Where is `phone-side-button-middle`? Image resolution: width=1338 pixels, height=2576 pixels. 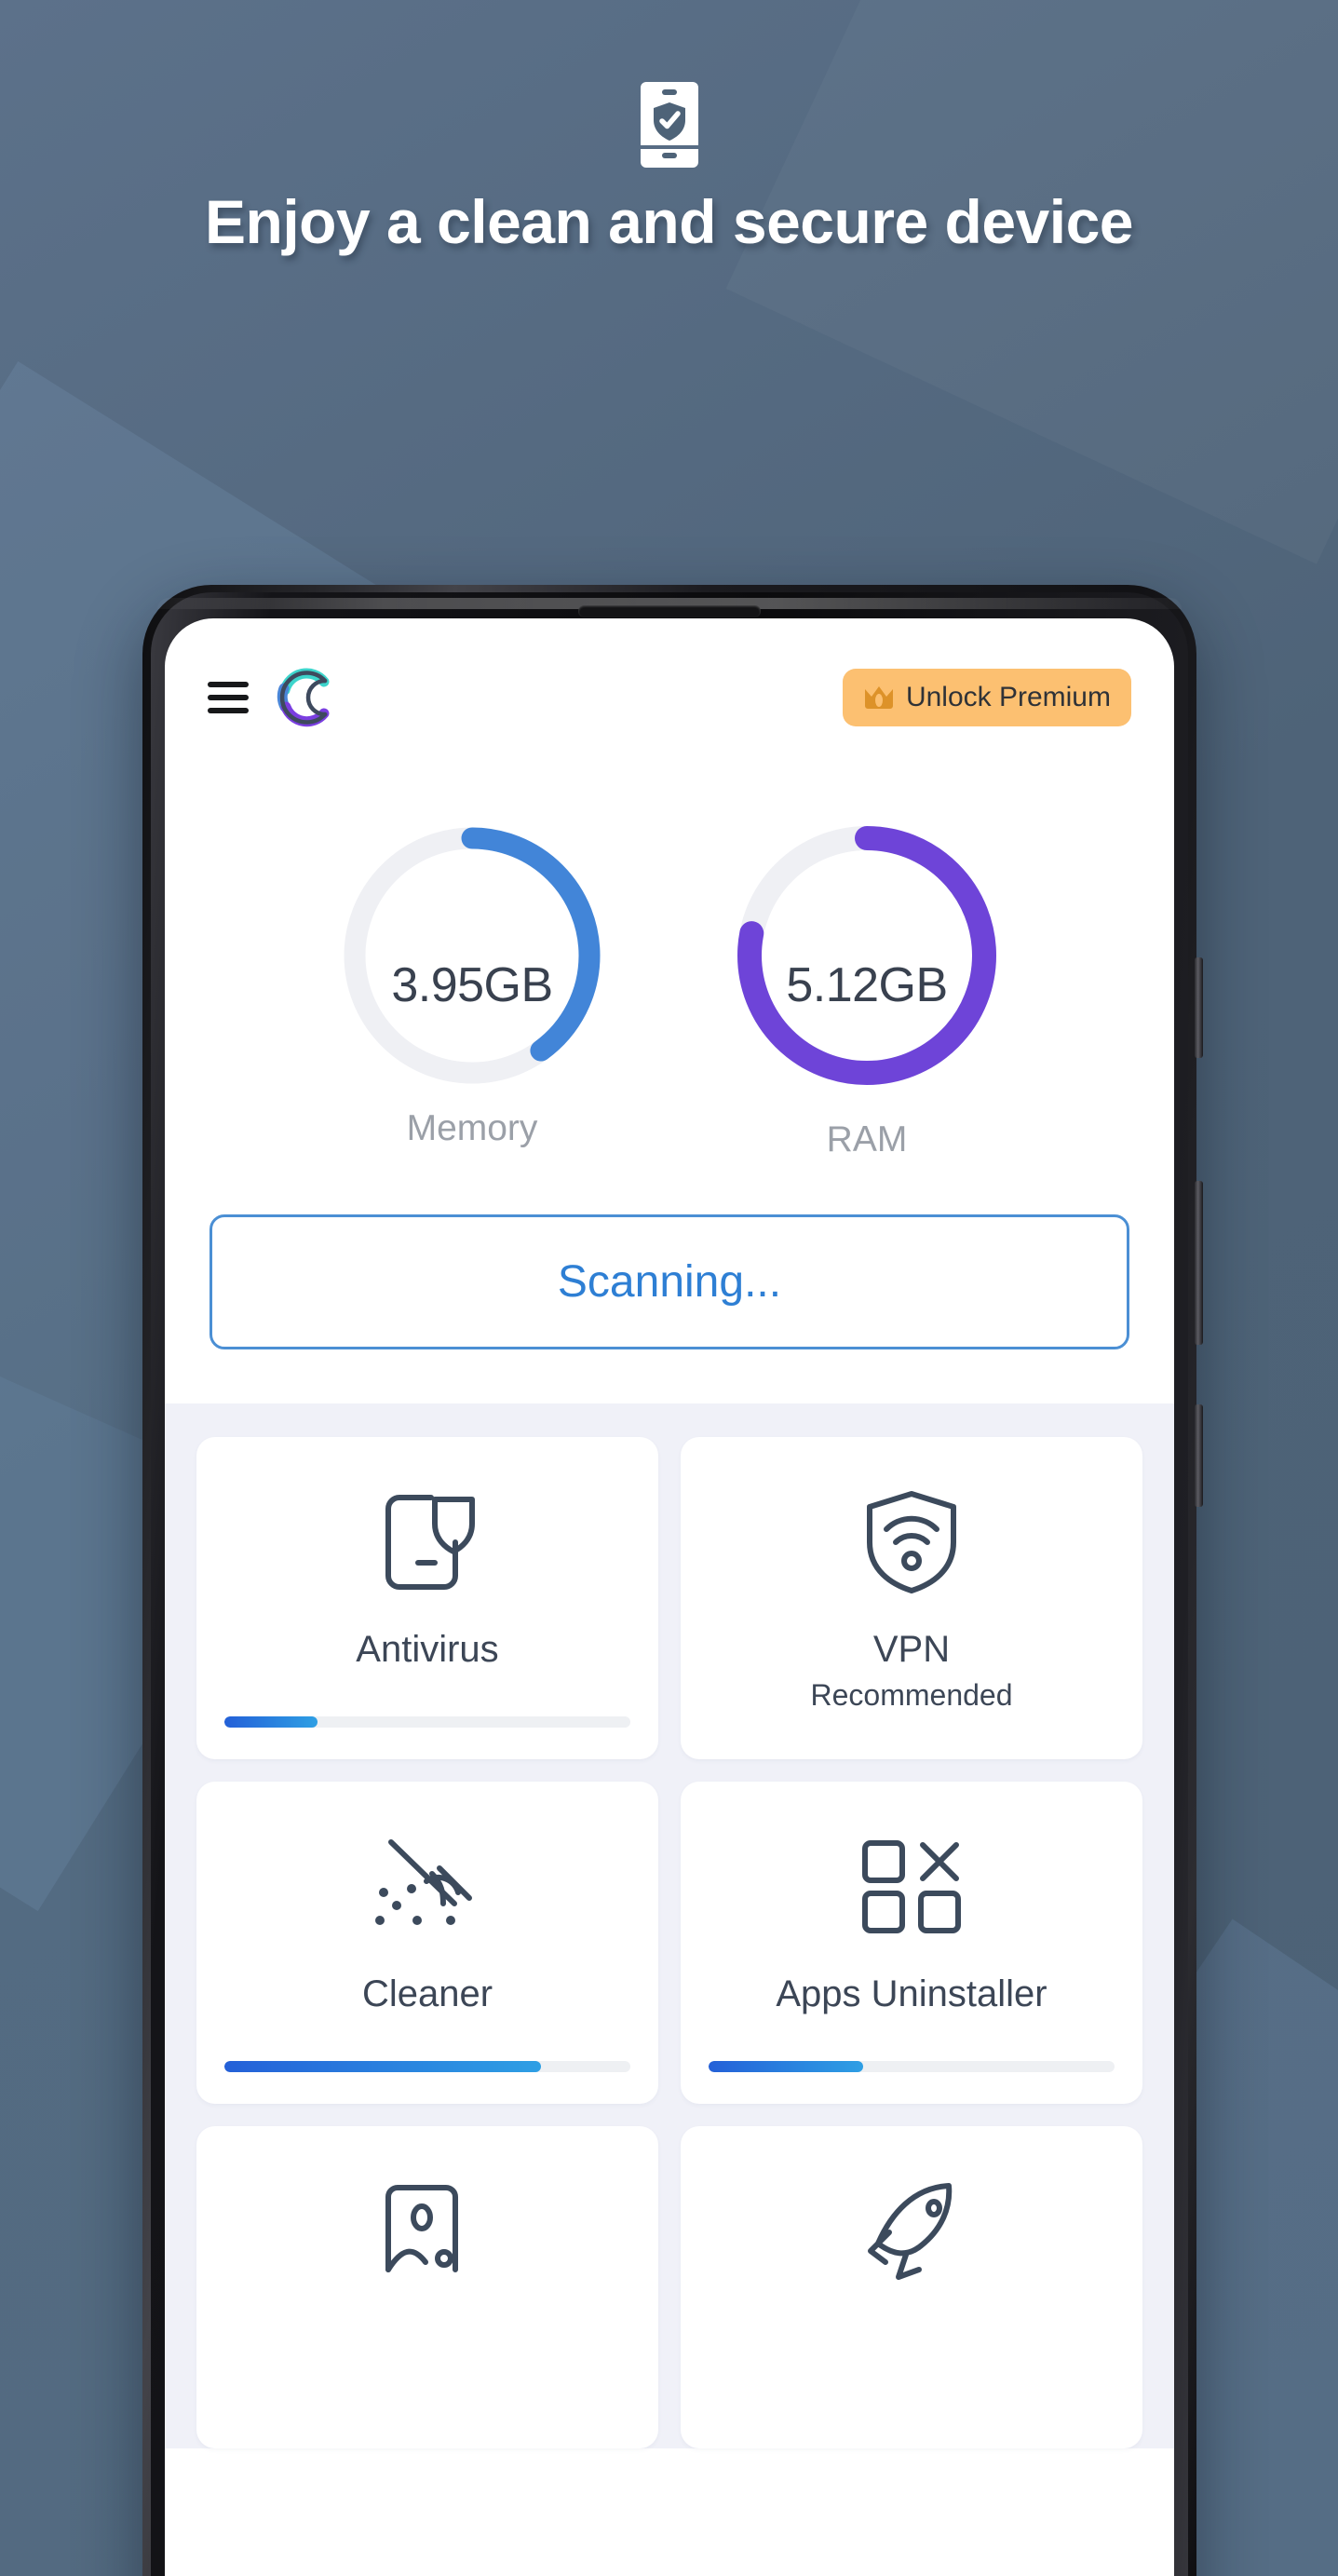 phone-side-button-middle is located at coordinates (1199, 1263).